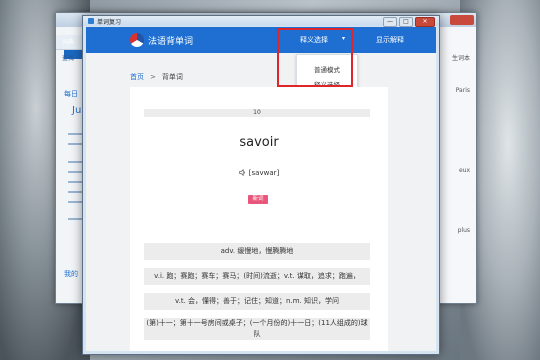 The height and width of the screenshot is (360, 540). I want to click on window-controls: — □ ✕, so click(409, 22).